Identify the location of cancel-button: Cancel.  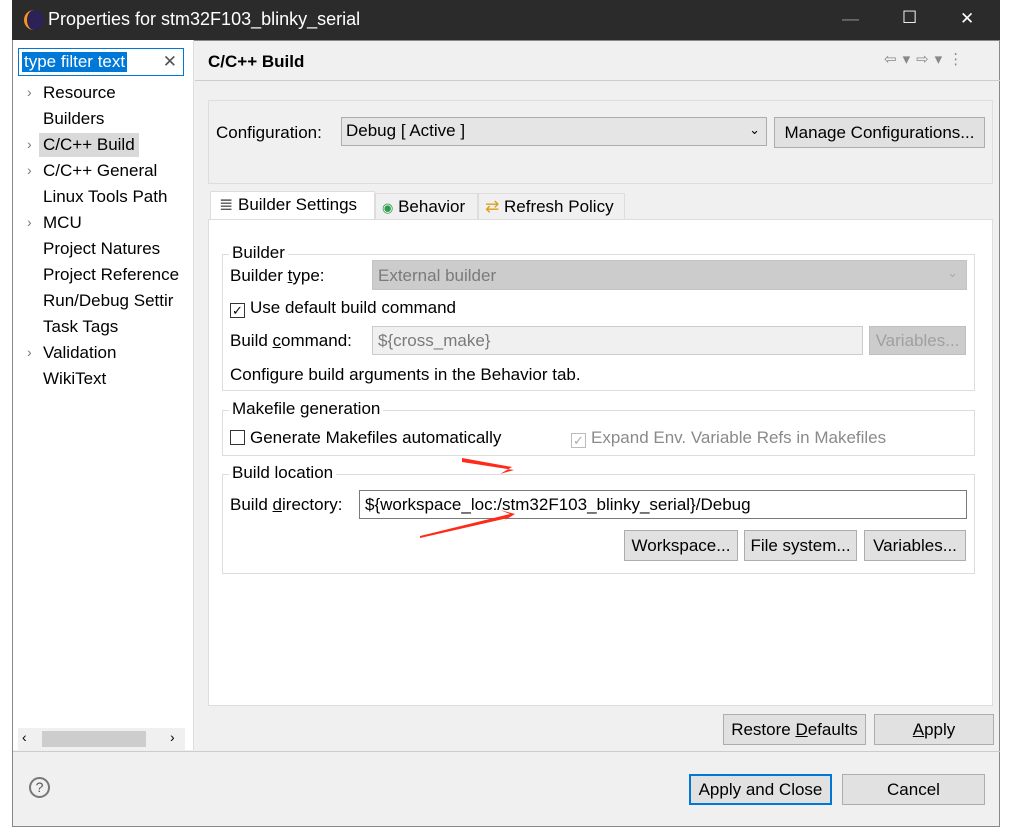
(913, 789).